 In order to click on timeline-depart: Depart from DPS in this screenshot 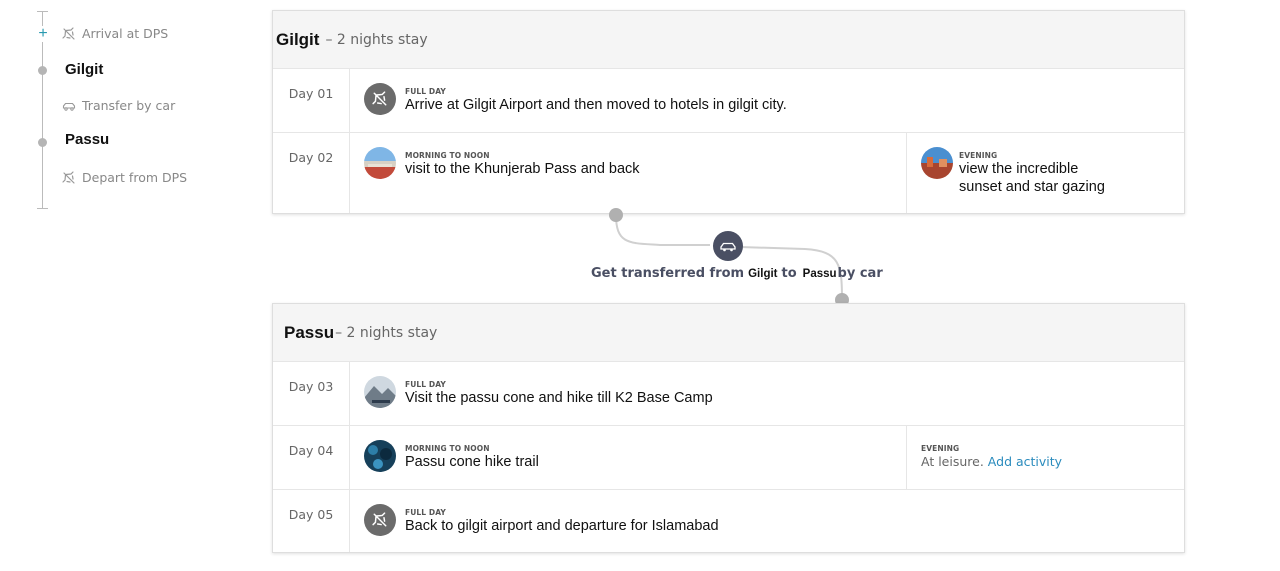, I will do `click(124, 177)`.